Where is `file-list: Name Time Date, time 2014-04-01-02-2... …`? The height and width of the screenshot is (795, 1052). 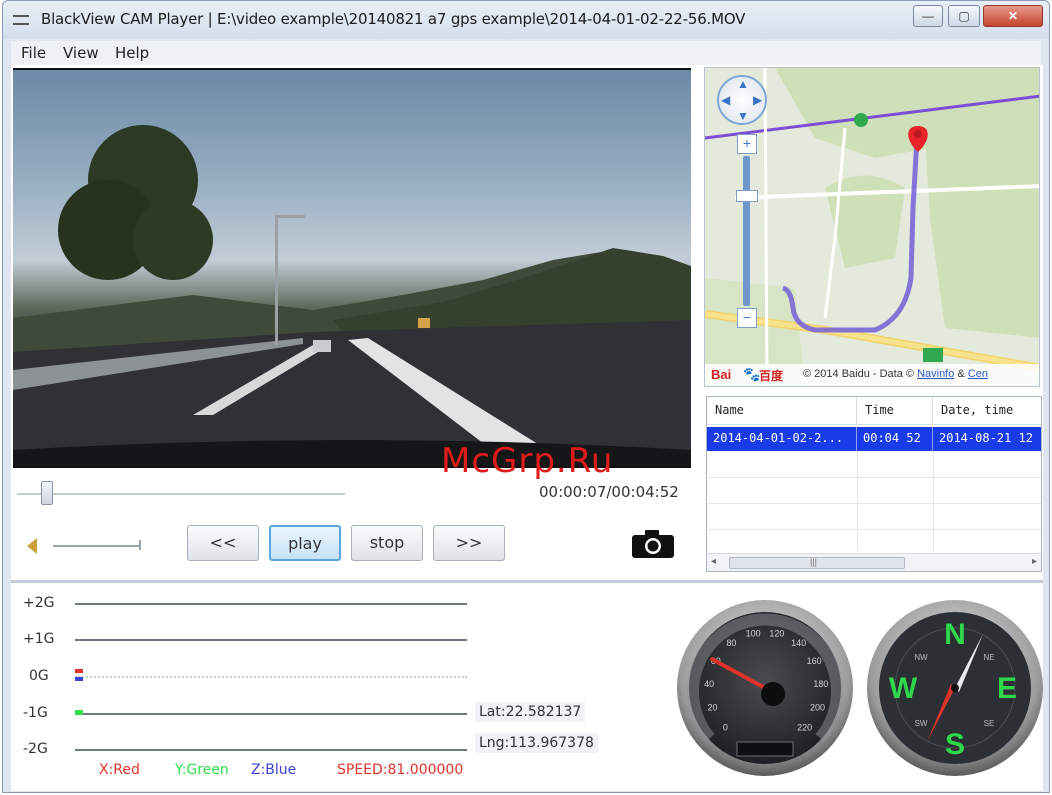 file-list: Name Time Date, time 2014-04-01-02-2... … is located at coordinates (874, 484).